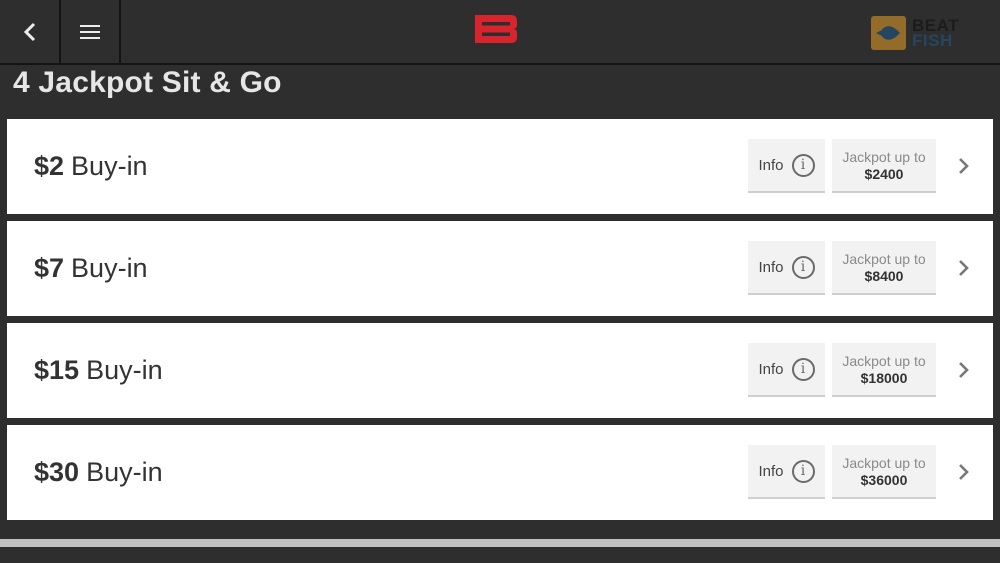 The height and width of the screenshot is (563, 1000). I want to click on buy-in-title: $2 Buy-in, so click(91, 166).